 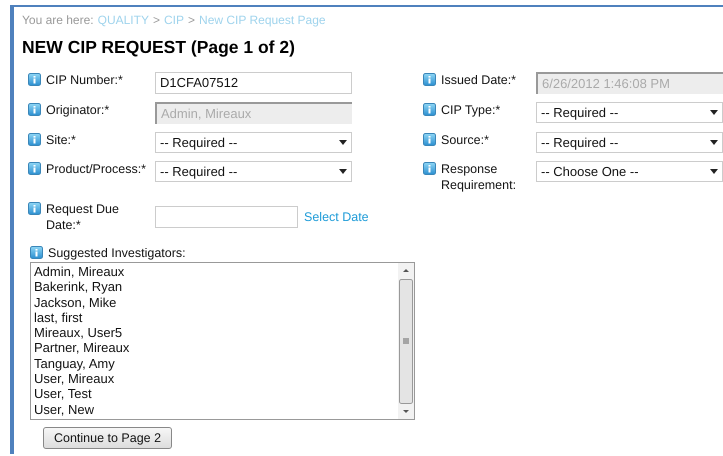 What do you see at coordinates (159, 47) in the screenshot?
I see `page-title: NEW CIP REQUEST (Page 1 of 2)` at bounding box center [159, 47].